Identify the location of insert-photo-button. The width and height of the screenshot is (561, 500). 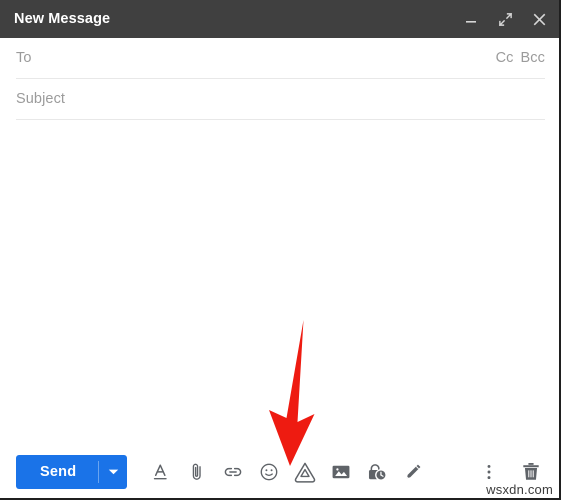
(341, 472).